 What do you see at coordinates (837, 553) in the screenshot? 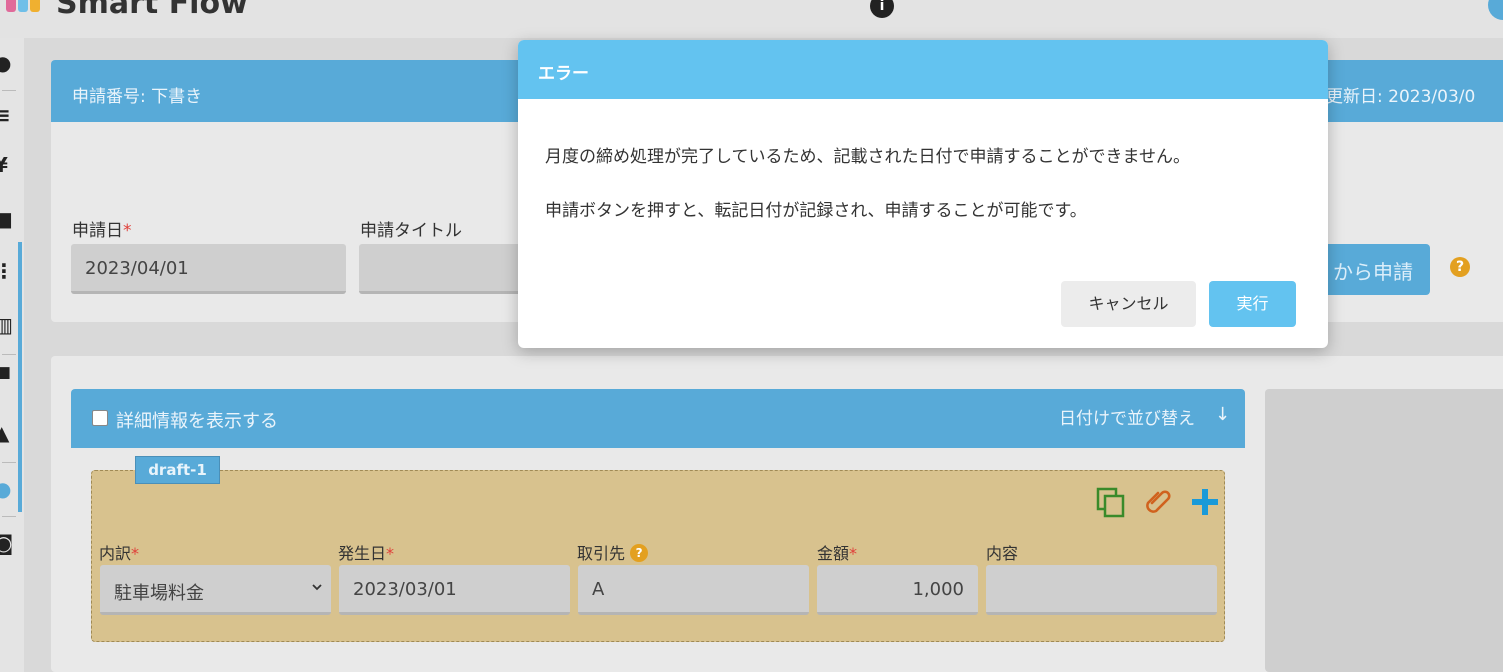
I see `amount-label: 金額*` at bounding box center [837, 553].